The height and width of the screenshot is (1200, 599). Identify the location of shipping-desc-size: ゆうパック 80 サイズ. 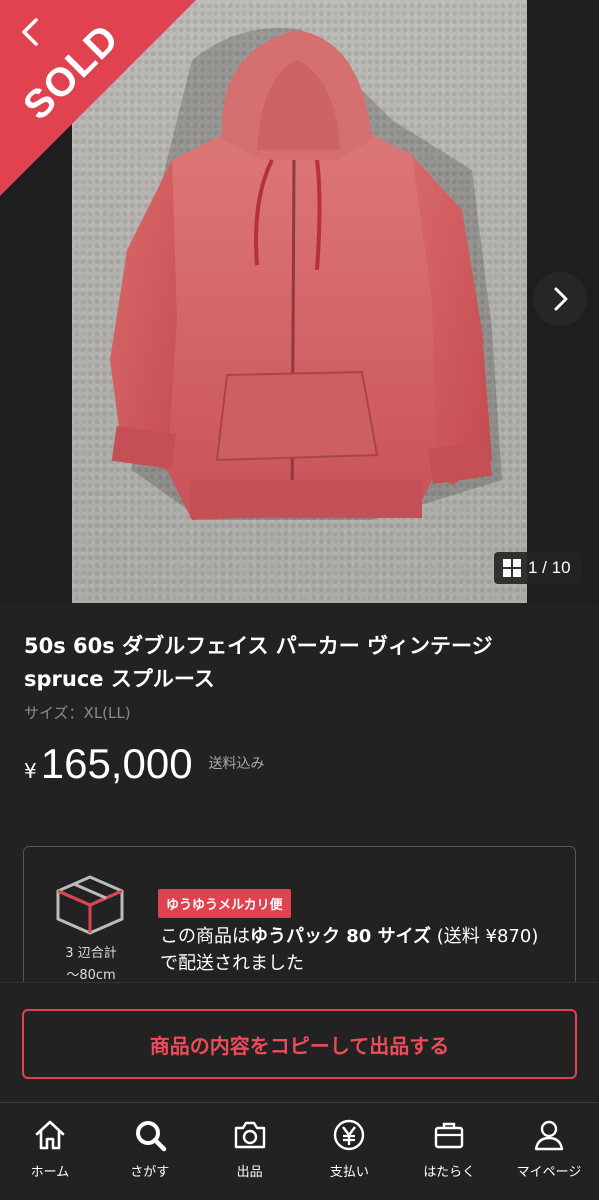
(341, 936).